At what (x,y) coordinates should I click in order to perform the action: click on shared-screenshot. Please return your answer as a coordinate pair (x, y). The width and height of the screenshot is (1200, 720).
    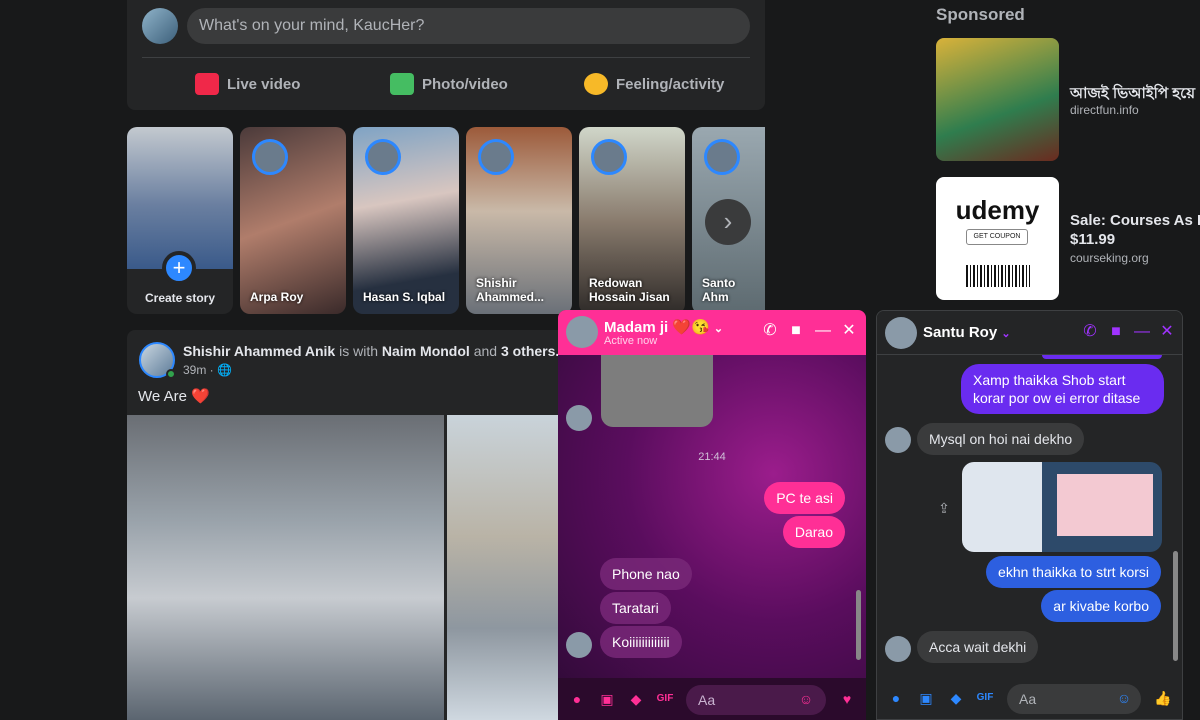
    Looking at the image, I should click on (1062, 507).